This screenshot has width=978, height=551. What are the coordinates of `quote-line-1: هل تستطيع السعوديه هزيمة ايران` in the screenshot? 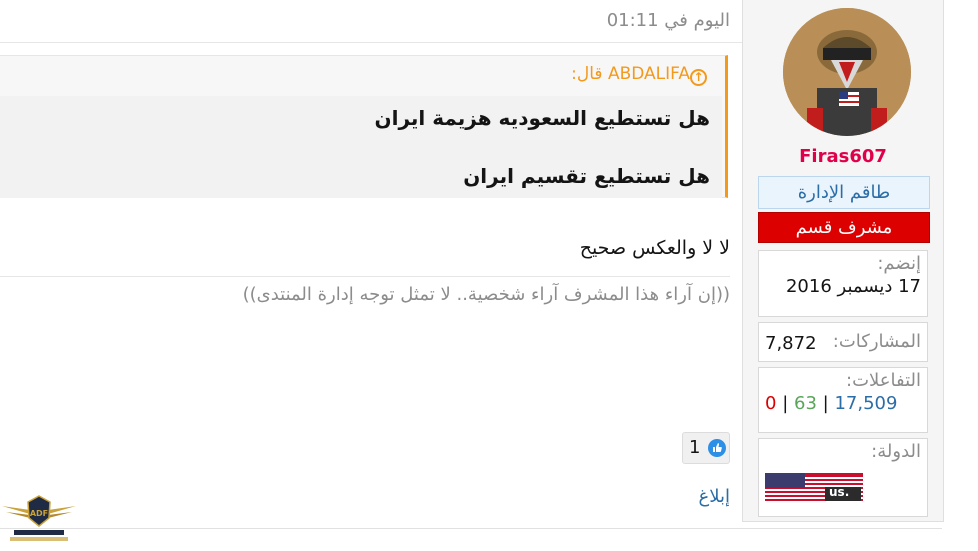 It's located at (542, 118).